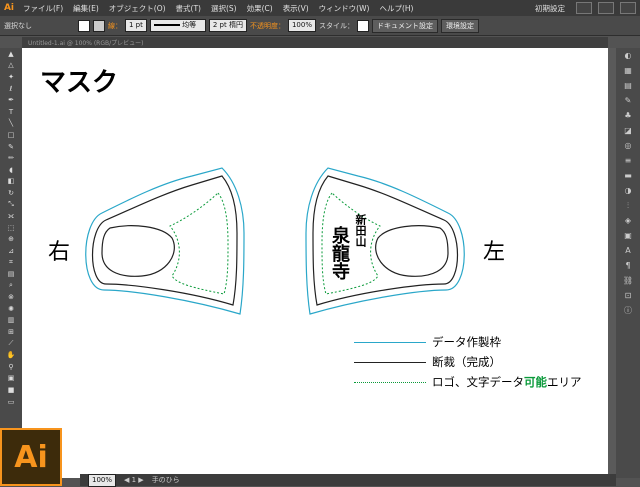  Describe the element at coordinates (11, 124) in the screenshot. I see `line-tool-icon: ╲` at that location.